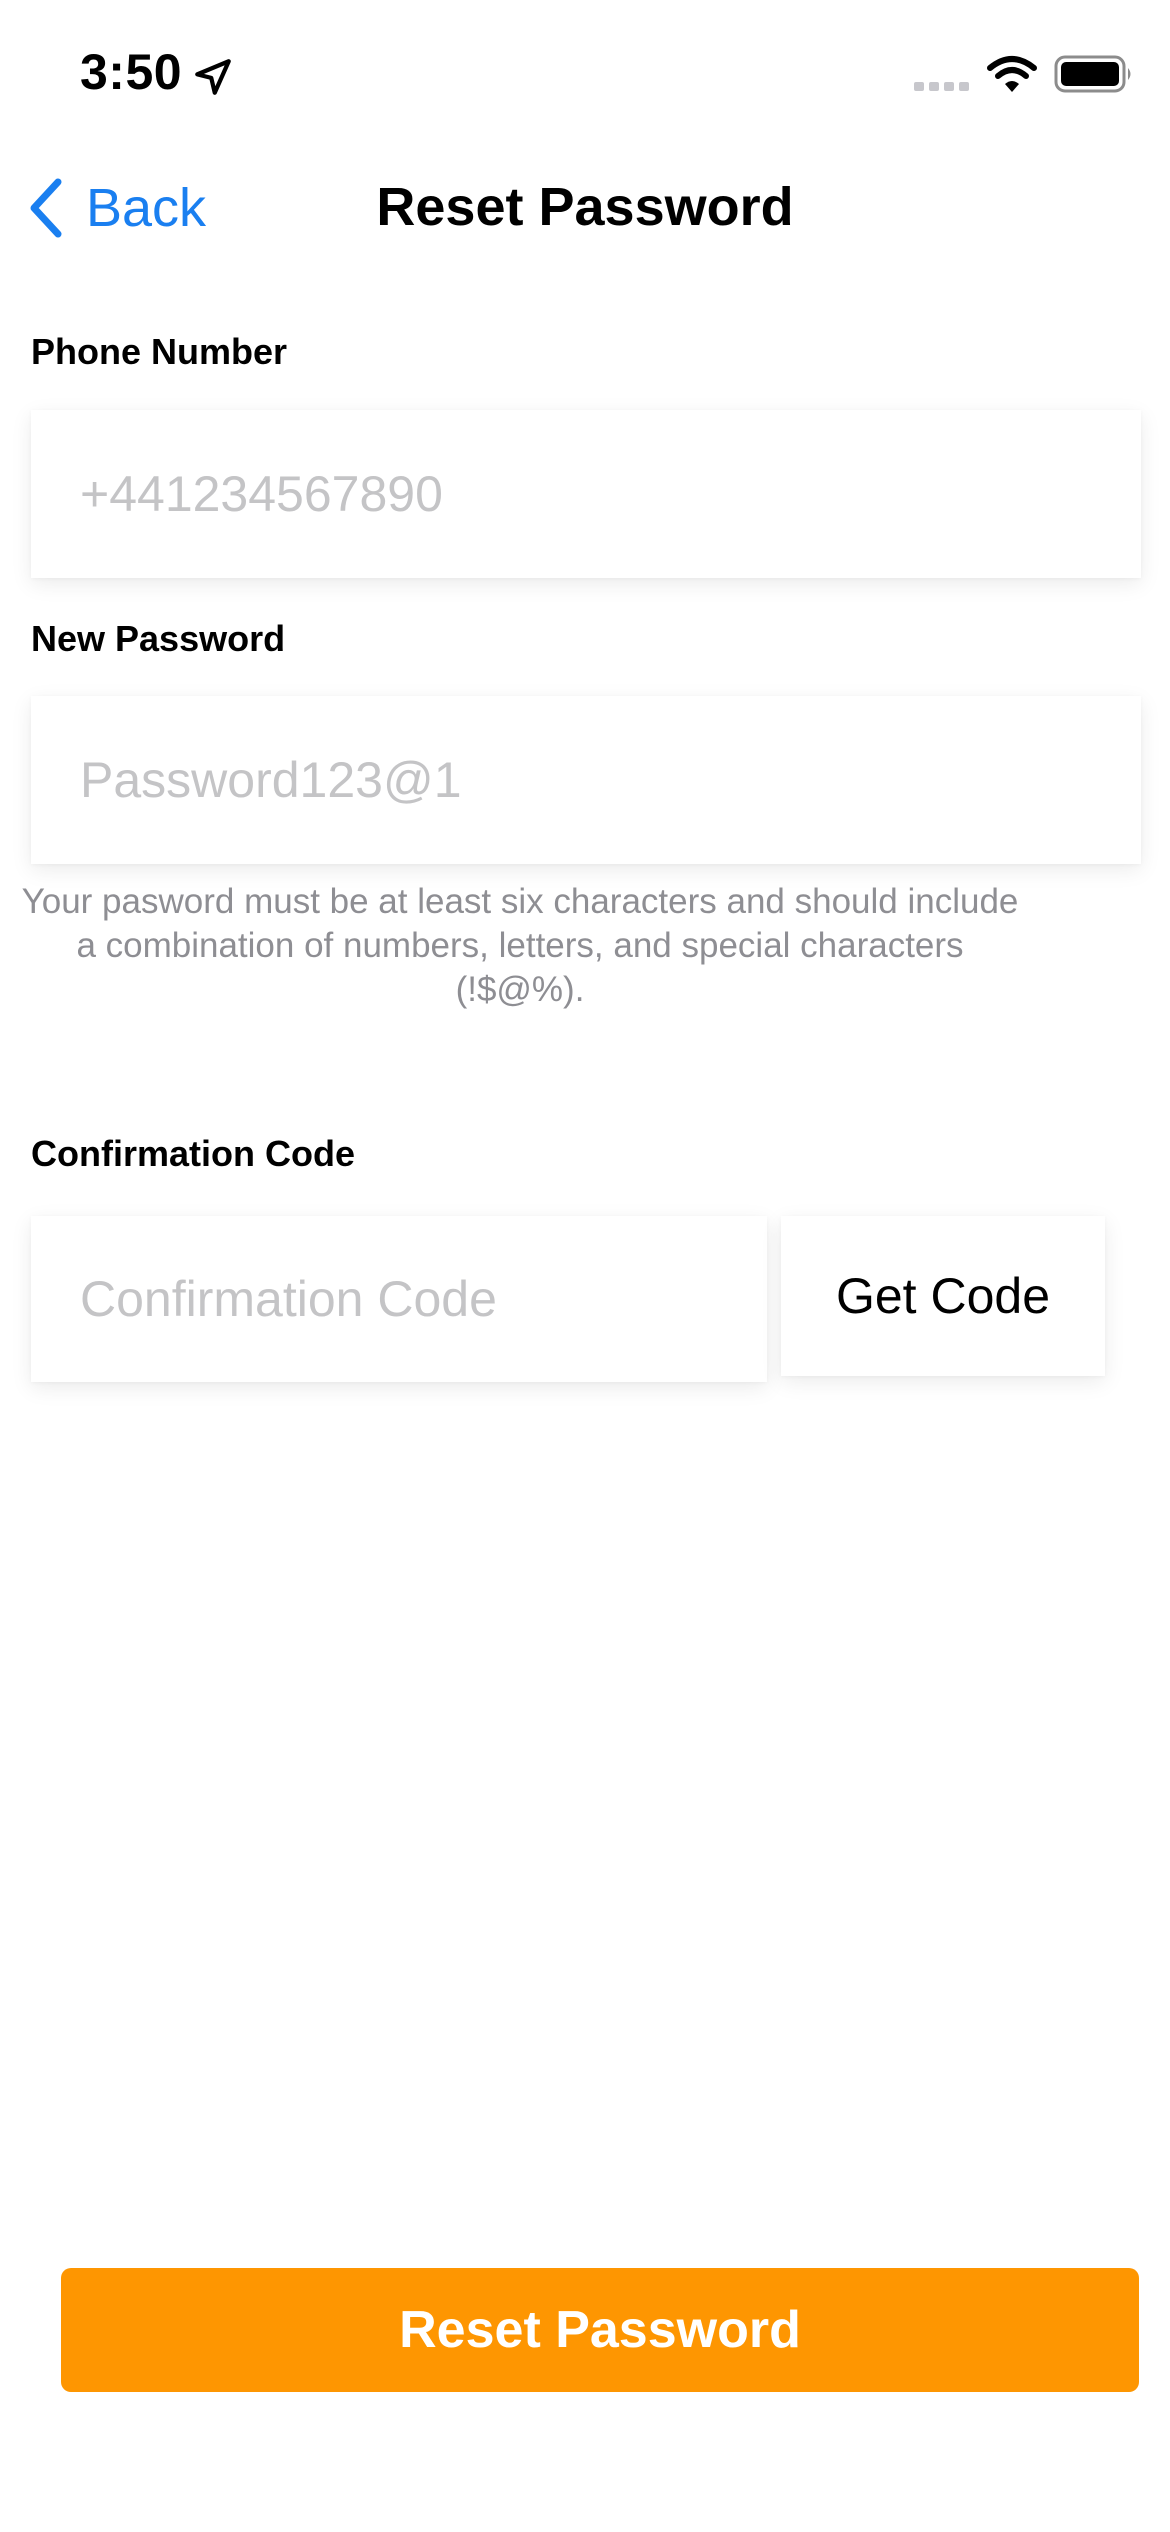 The height and width of the screenshot is (2532, 1170). I want to click on page-title: Reset Password, so click(585, 207).